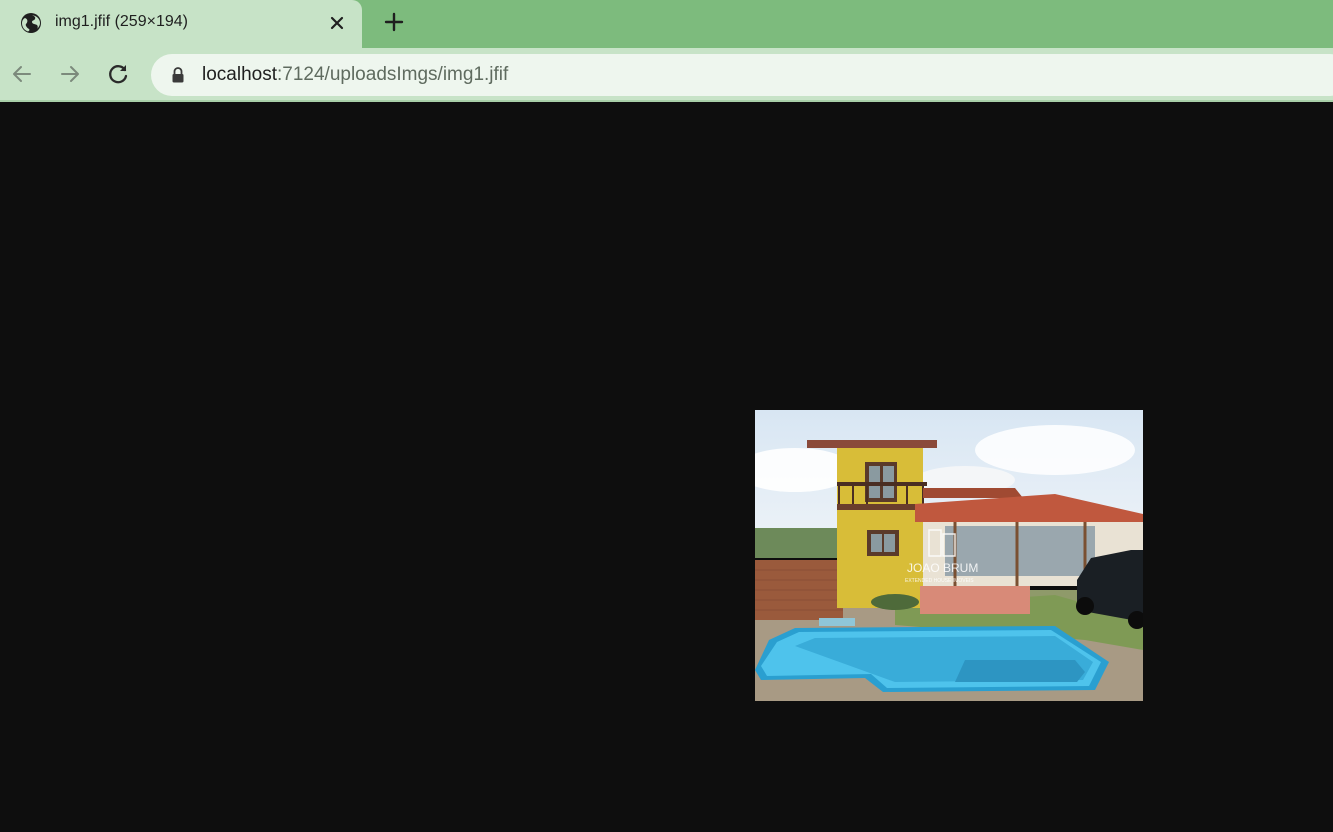 The width and height of the screenshot is (1333, 832). I want to click on toolbar: localhost:7124/uploadsImgs/img1.jfif, so click(666, 75).